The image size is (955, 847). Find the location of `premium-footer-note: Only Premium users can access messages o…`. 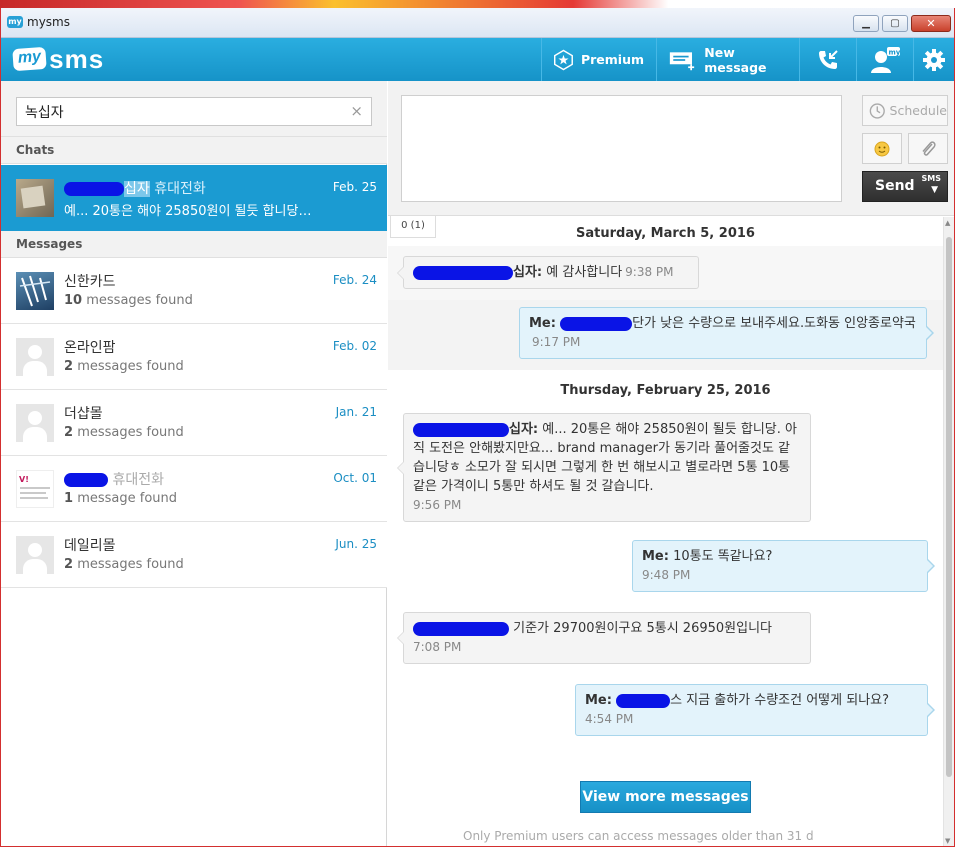

premium-footer-note: Only Premium users can access messages o… is located at coordinates (638, 836).